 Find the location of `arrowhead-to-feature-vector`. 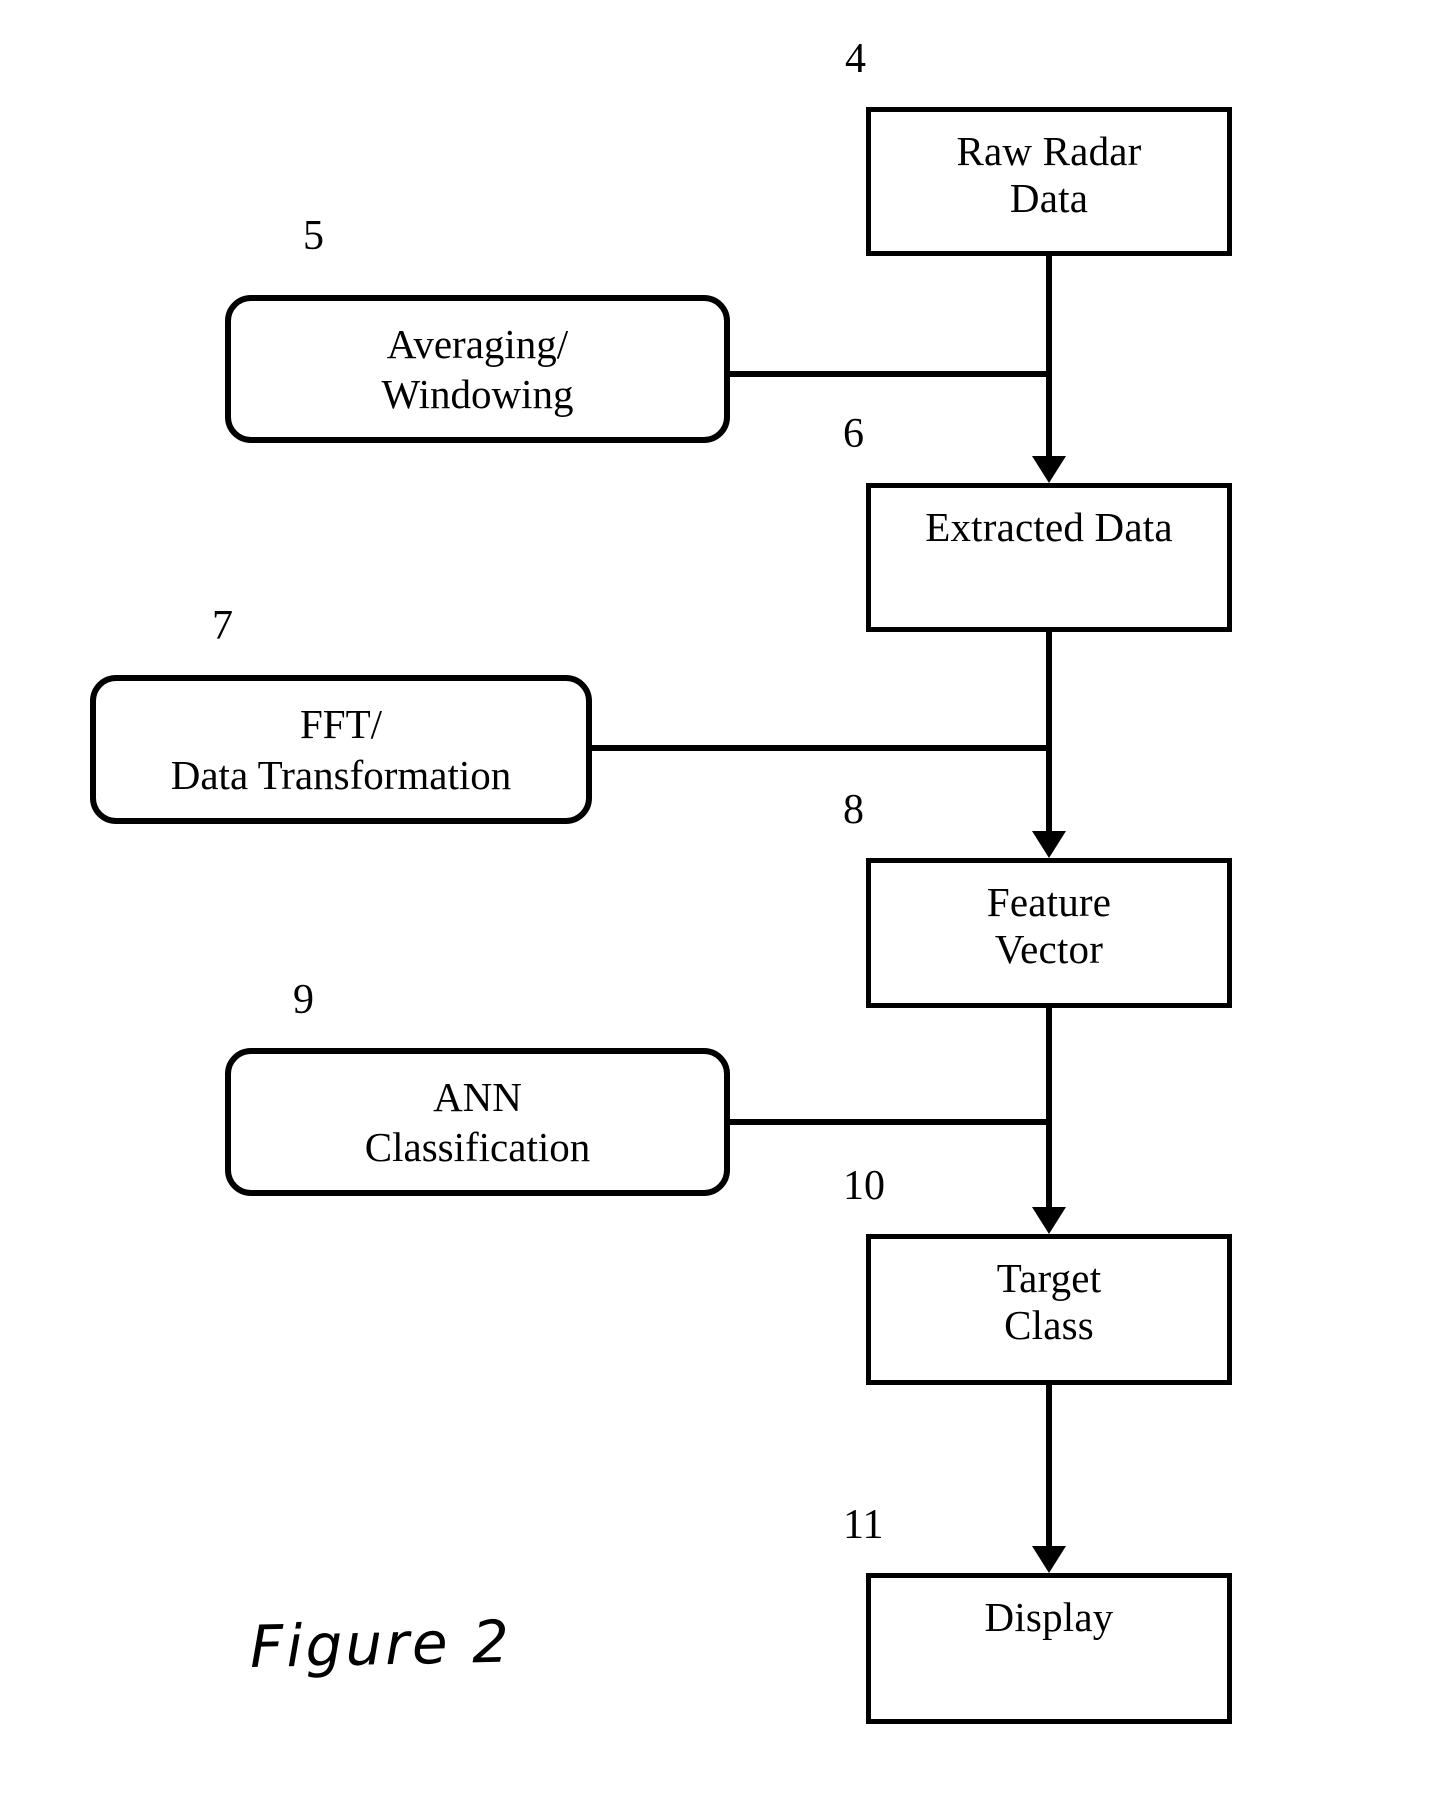

arrowhead-to-feature-vector is located at coordinates (1049, 844).